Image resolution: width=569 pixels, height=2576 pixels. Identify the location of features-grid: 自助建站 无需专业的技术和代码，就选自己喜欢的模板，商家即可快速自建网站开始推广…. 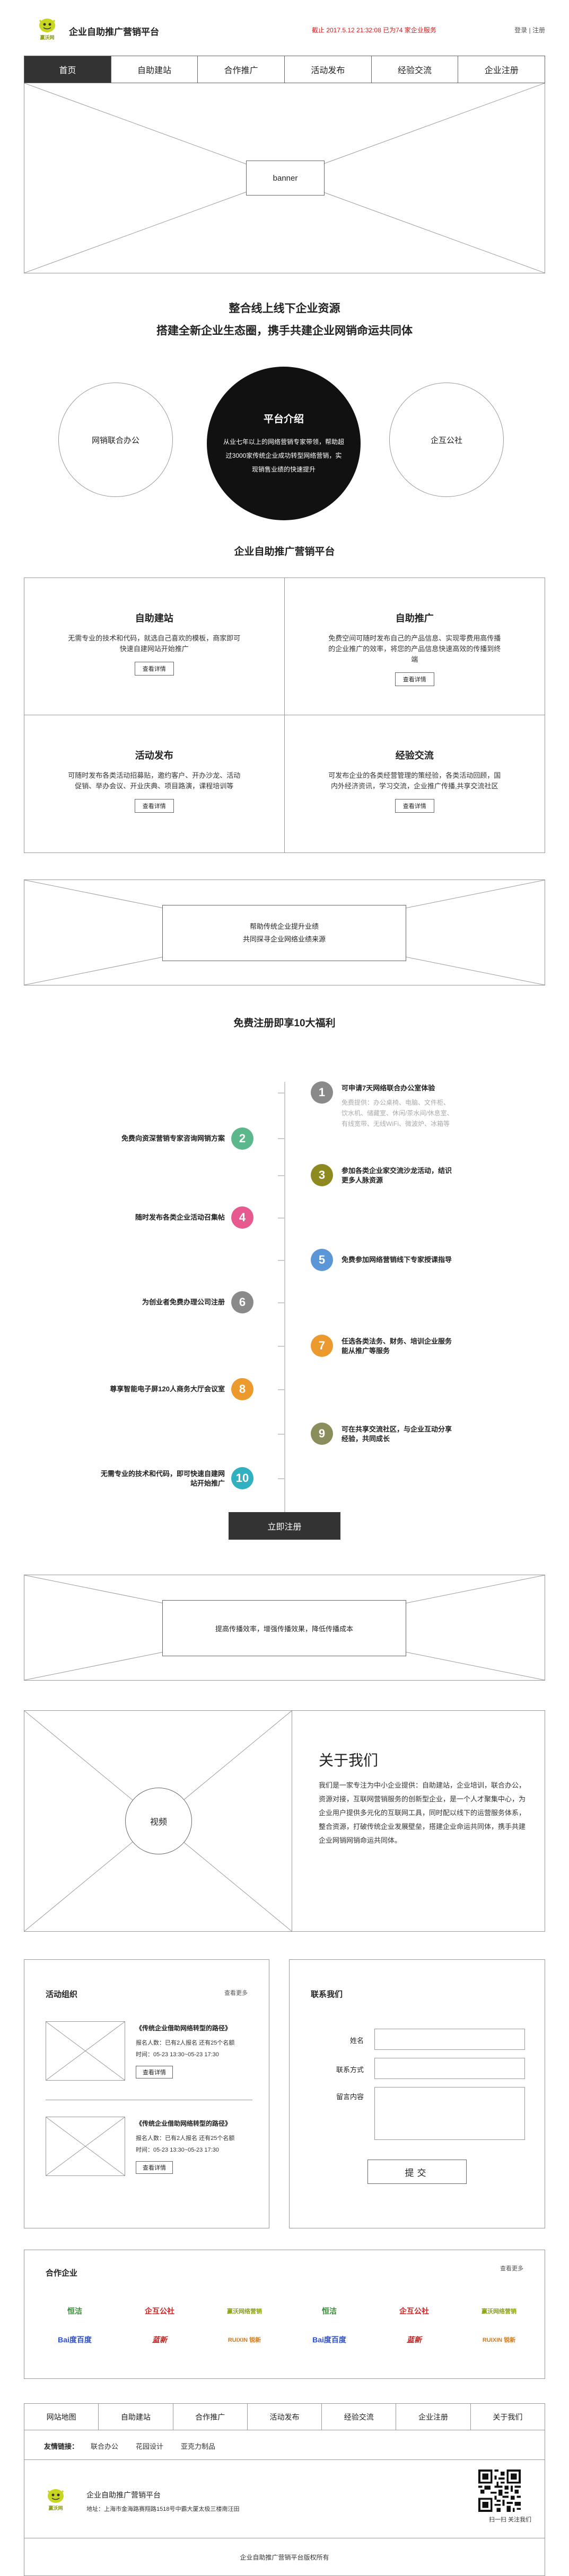
(284, 716).